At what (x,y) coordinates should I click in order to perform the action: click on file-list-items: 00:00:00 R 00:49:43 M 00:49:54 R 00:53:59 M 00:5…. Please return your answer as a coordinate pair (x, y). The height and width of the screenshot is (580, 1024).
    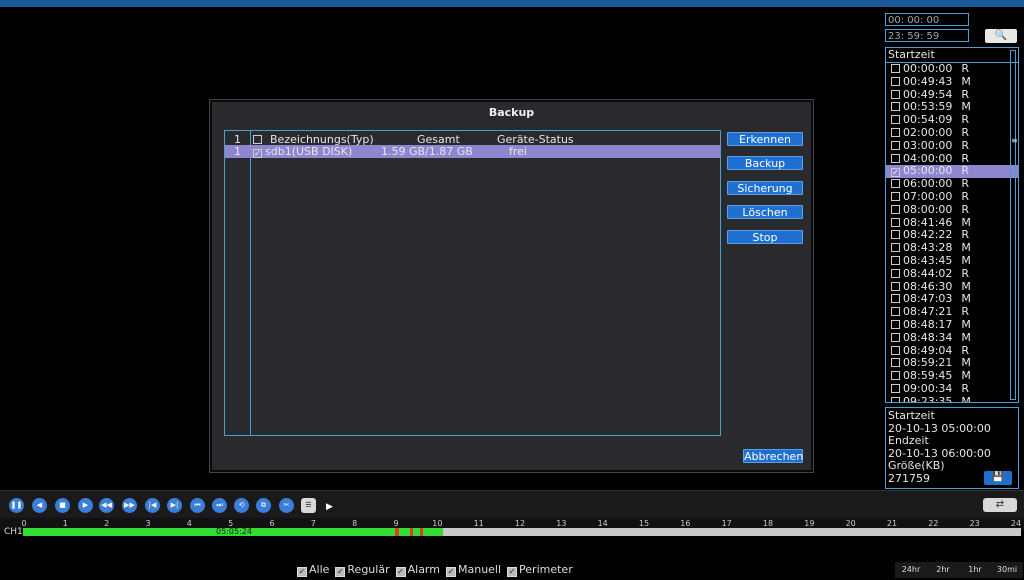
    Looking at the image, I should click on (952, 232).